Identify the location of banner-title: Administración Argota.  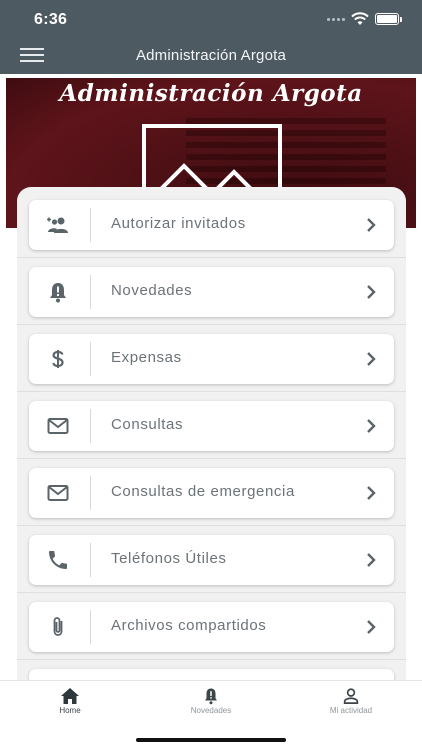
(211, 93).